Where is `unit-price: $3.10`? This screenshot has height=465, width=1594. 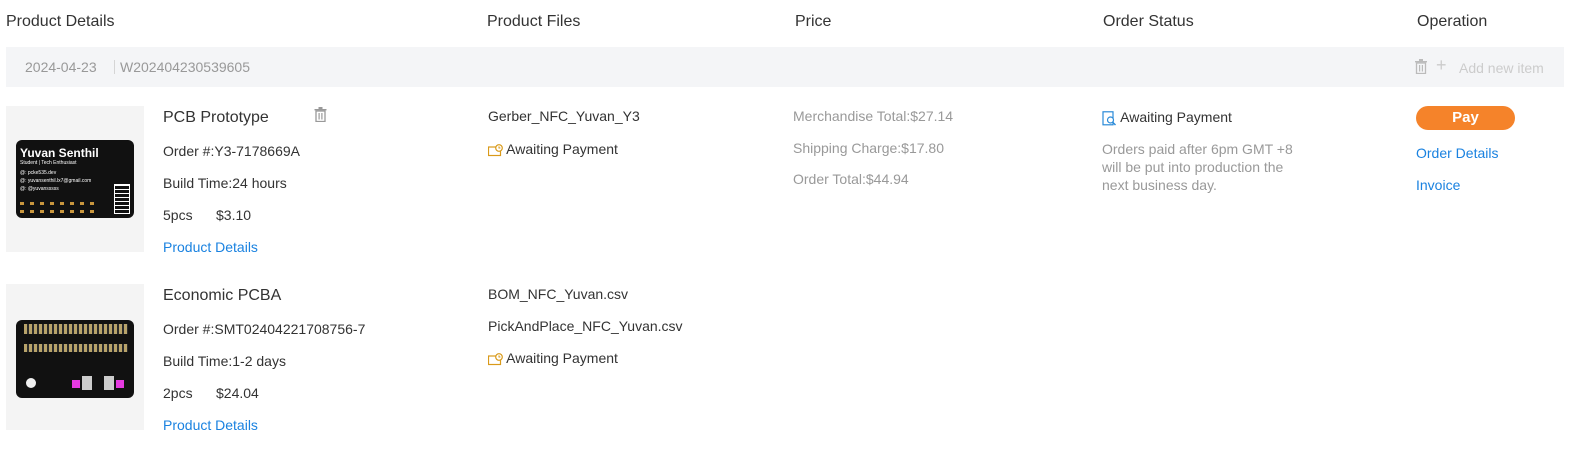
unit-price: $3.10 is located at coordinates (234, 215).